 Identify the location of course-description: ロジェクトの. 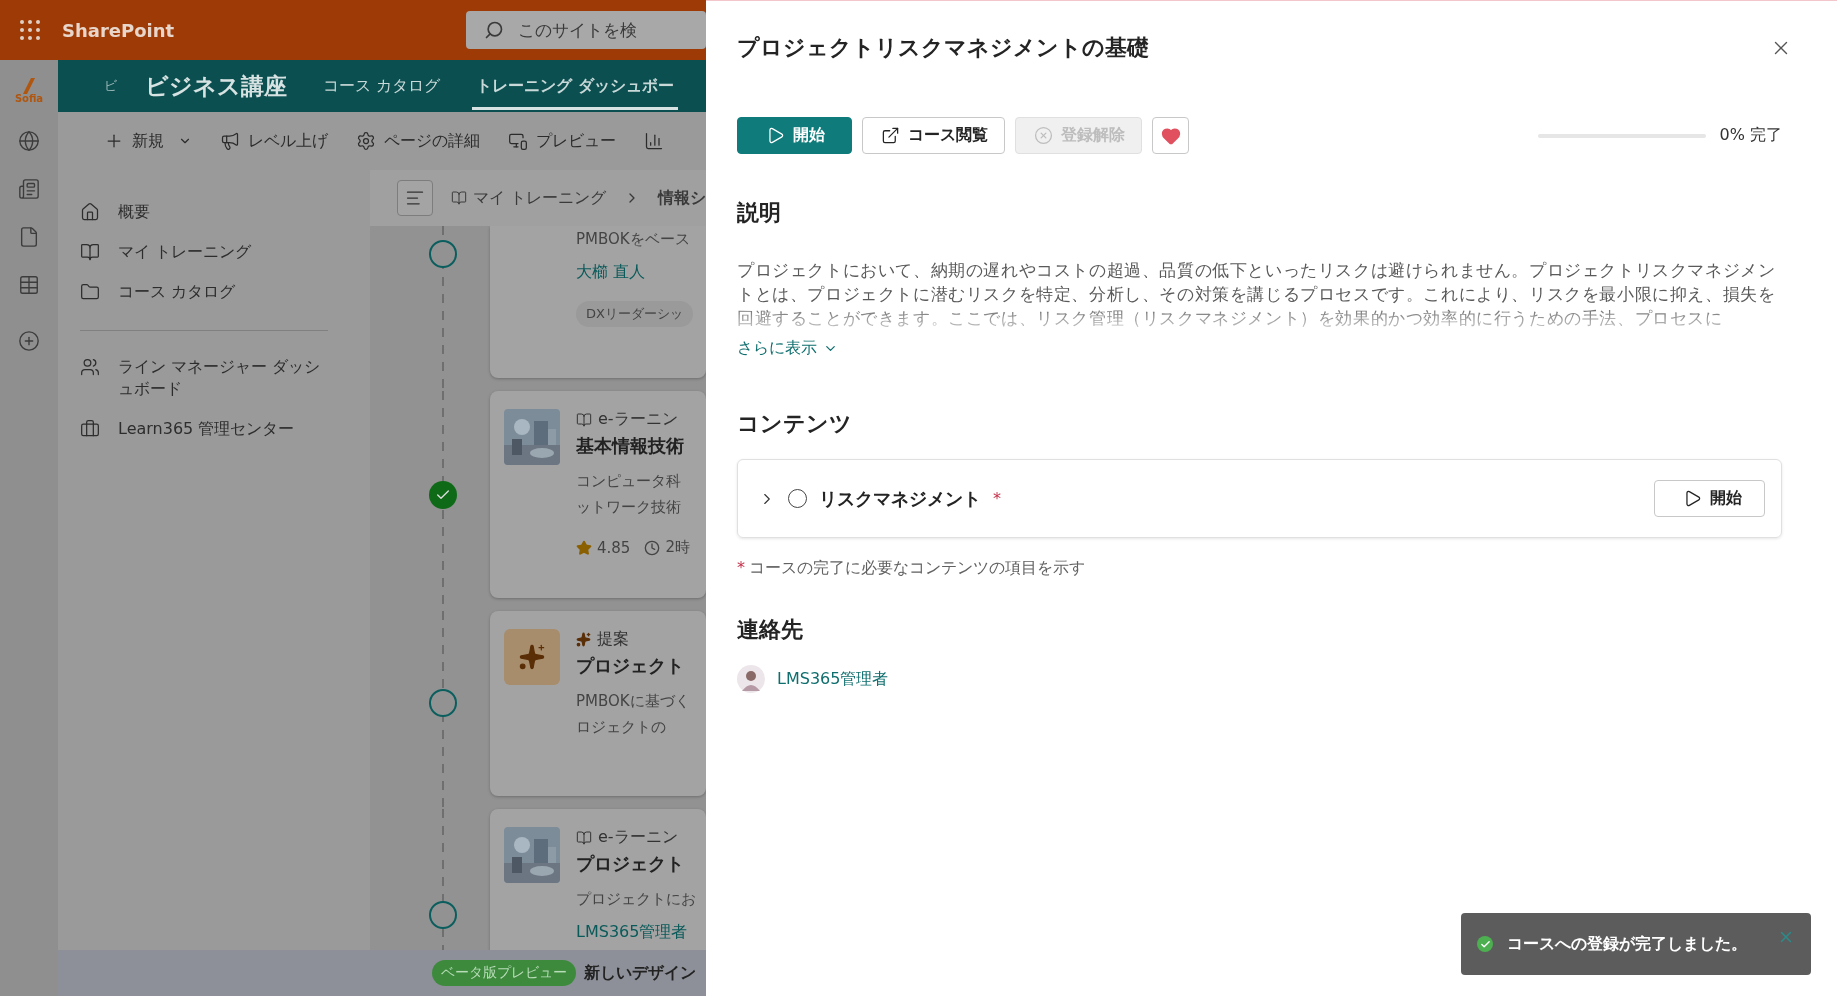
(621, 727).